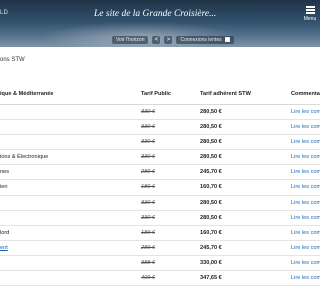 The image size is (320, 300). I want to click on horizon-controls: Voir l'horizon < > Connexions lentes, so click(173, 39).